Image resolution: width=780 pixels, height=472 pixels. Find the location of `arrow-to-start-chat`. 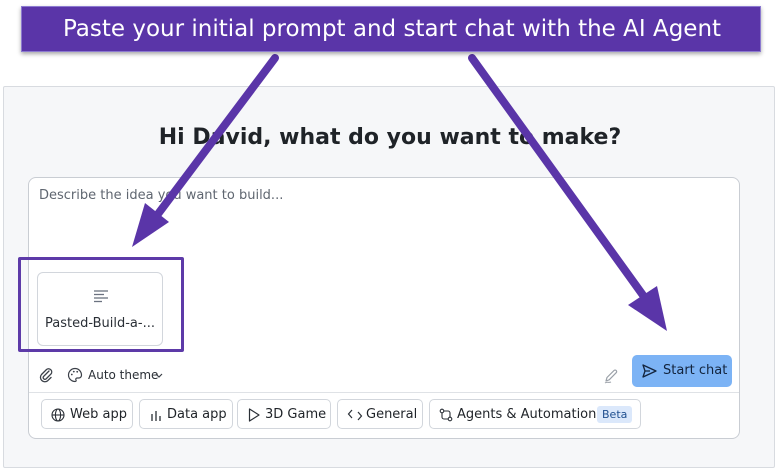

arrow-to-start-chat is located at coordinates (567, 192).